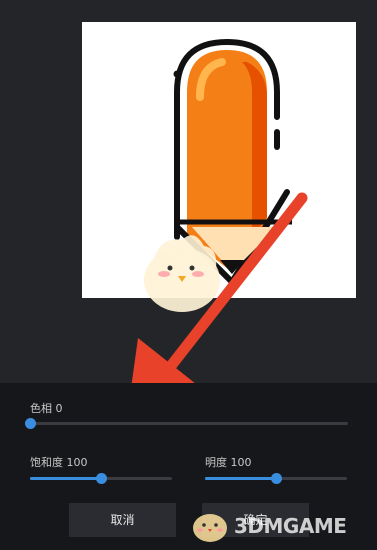 The width and height of the screenshot is (377, 550). Describe the element at coordinates (290, 526) in the screenshot. I see `watermark-text: 3DMGAME` at that location.